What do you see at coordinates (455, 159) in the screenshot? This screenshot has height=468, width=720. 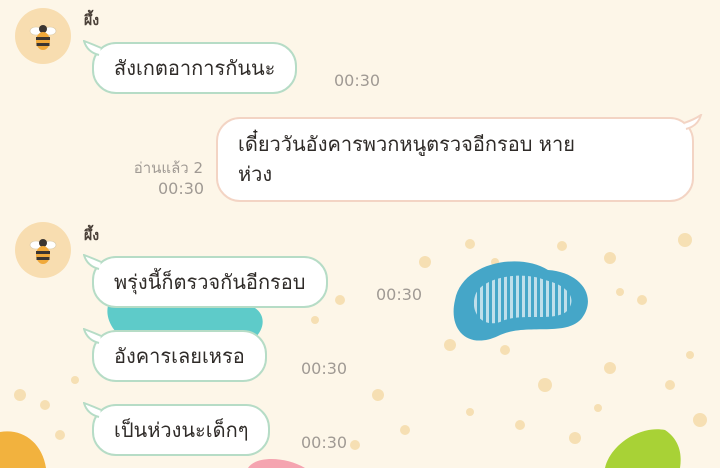 I see `message-bubble-outgoing: เดี๋ยววันอังคารพวกหนูตรวจอีกรอบ หาย ห่วง` at bounding box center [455, 159].